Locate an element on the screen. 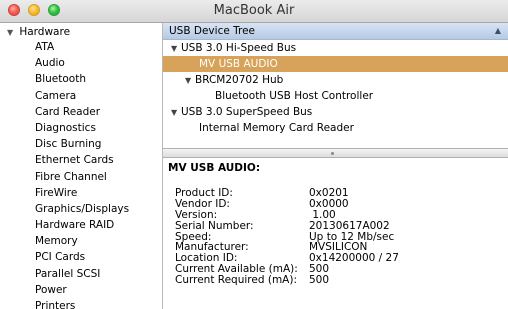 Image resolution: width=508 pixels, height=309 pixels. sidebar-item-ethernet-cards: Ethernet Cards is located at coordinates (82, 160).